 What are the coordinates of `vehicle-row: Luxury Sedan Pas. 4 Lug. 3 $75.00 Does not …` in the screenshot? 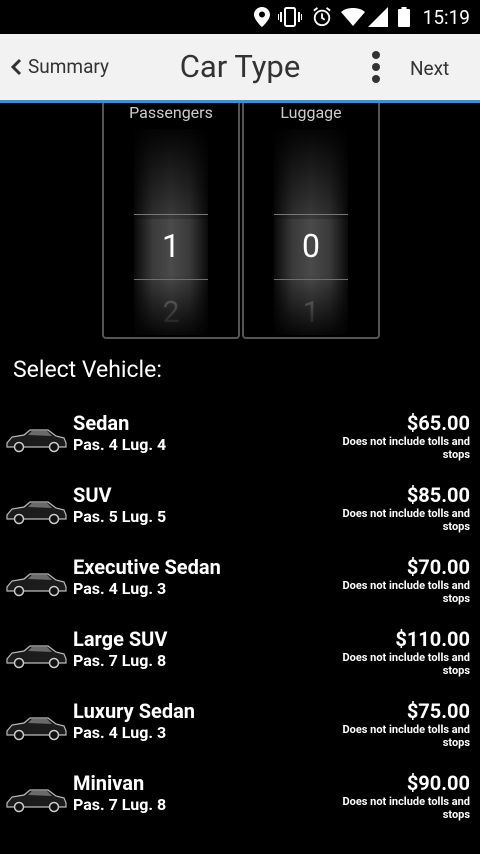 It's located at (240, 731).